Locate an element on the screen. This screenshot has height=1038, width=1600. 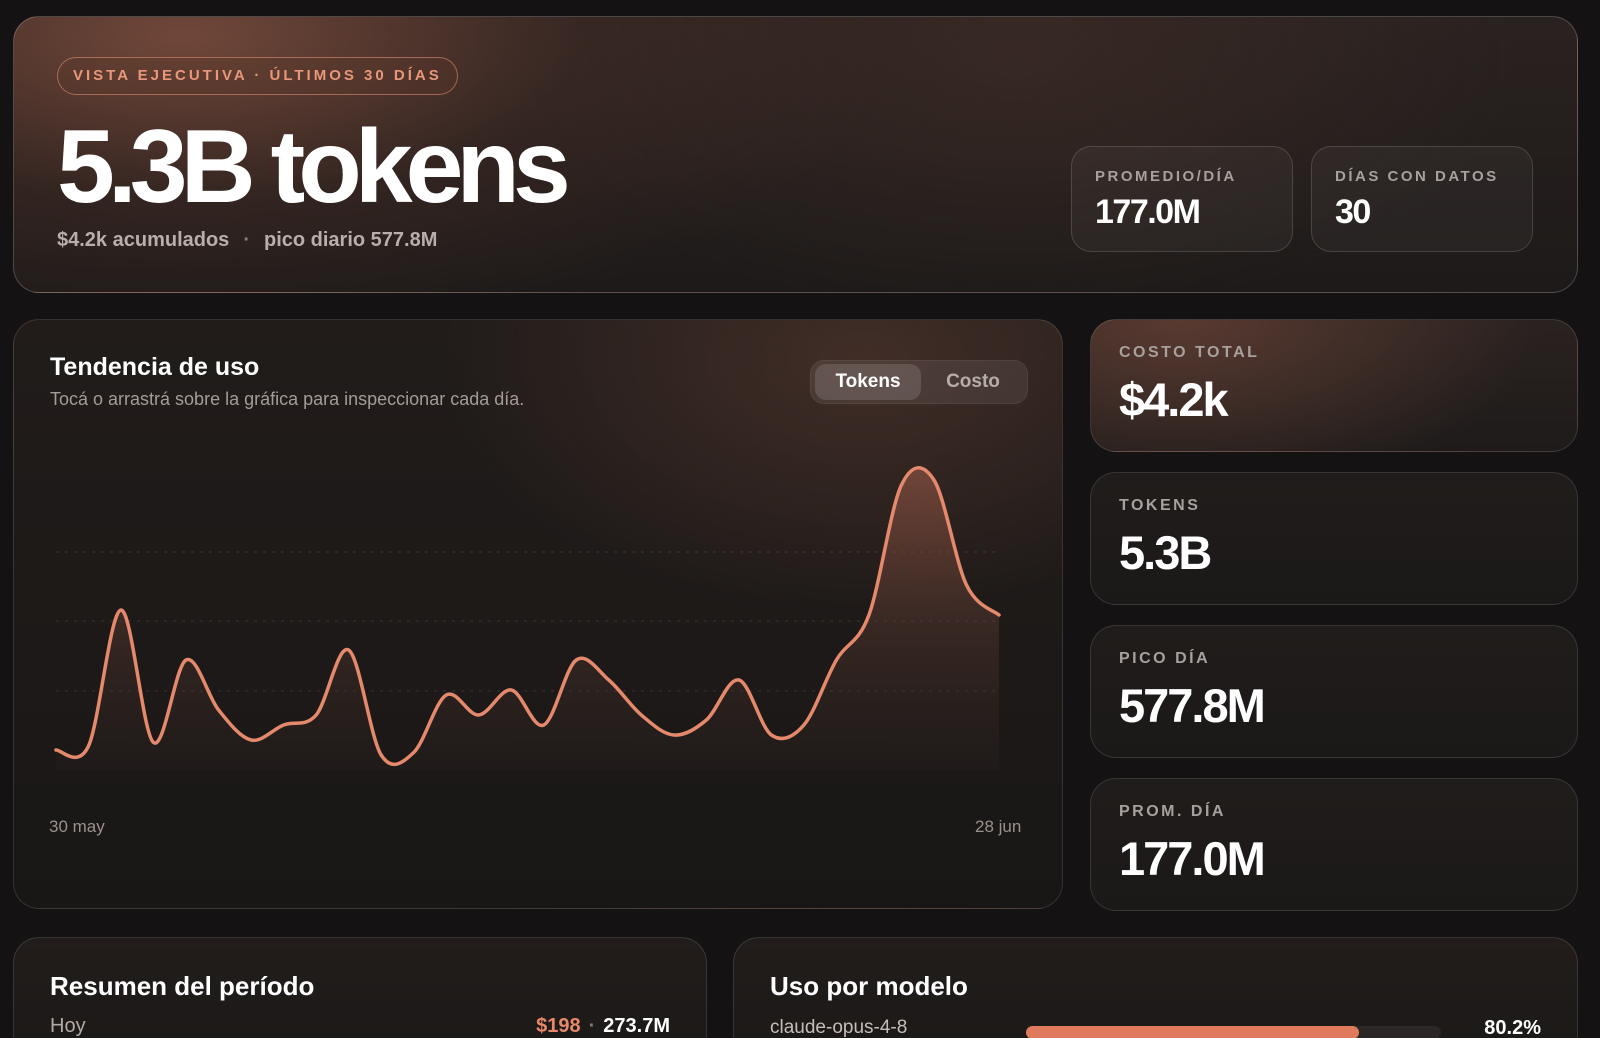
stat-label: PROM. DÍA is located at coordinates (1172, 811).